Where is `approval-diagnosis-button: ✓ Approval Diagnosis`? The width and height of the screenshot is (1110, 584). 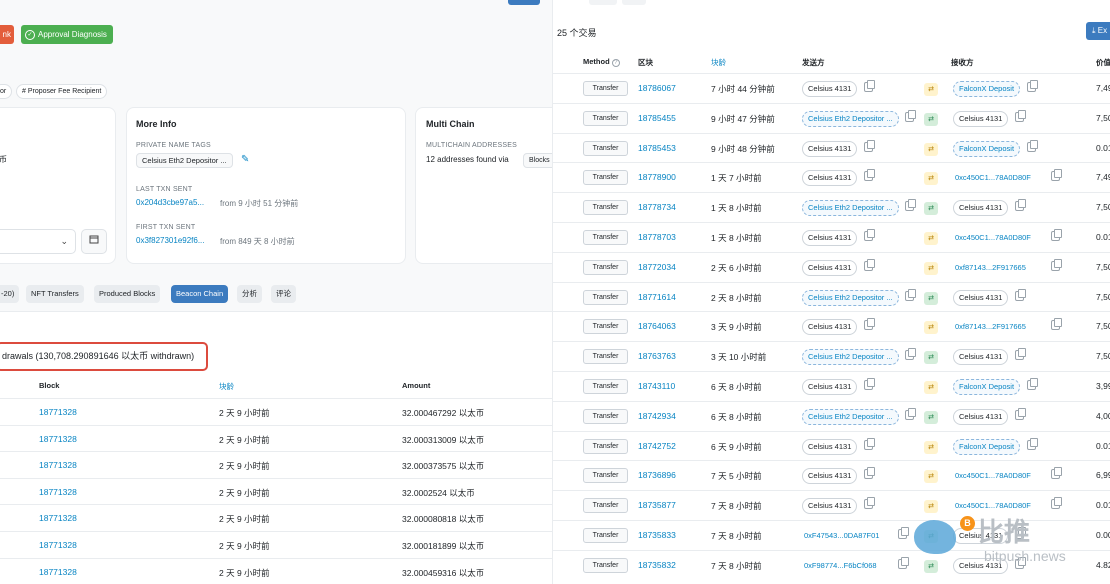 approval-diagnosis-button: ✓ Approval Diagnosis is located at coordinates (67, 34).